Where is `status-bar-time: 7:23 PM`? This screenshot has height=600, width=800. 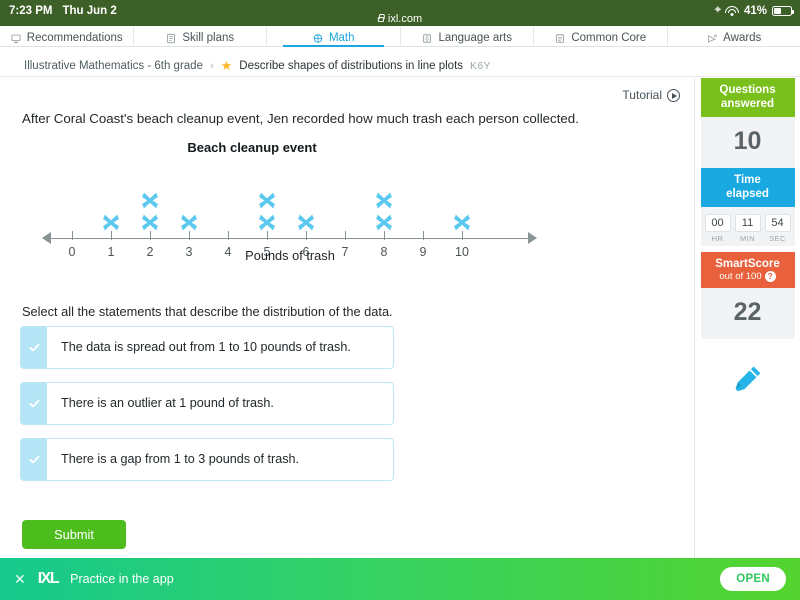
status-bar-time: 7:23 PM is located at coordinates (31, 11).